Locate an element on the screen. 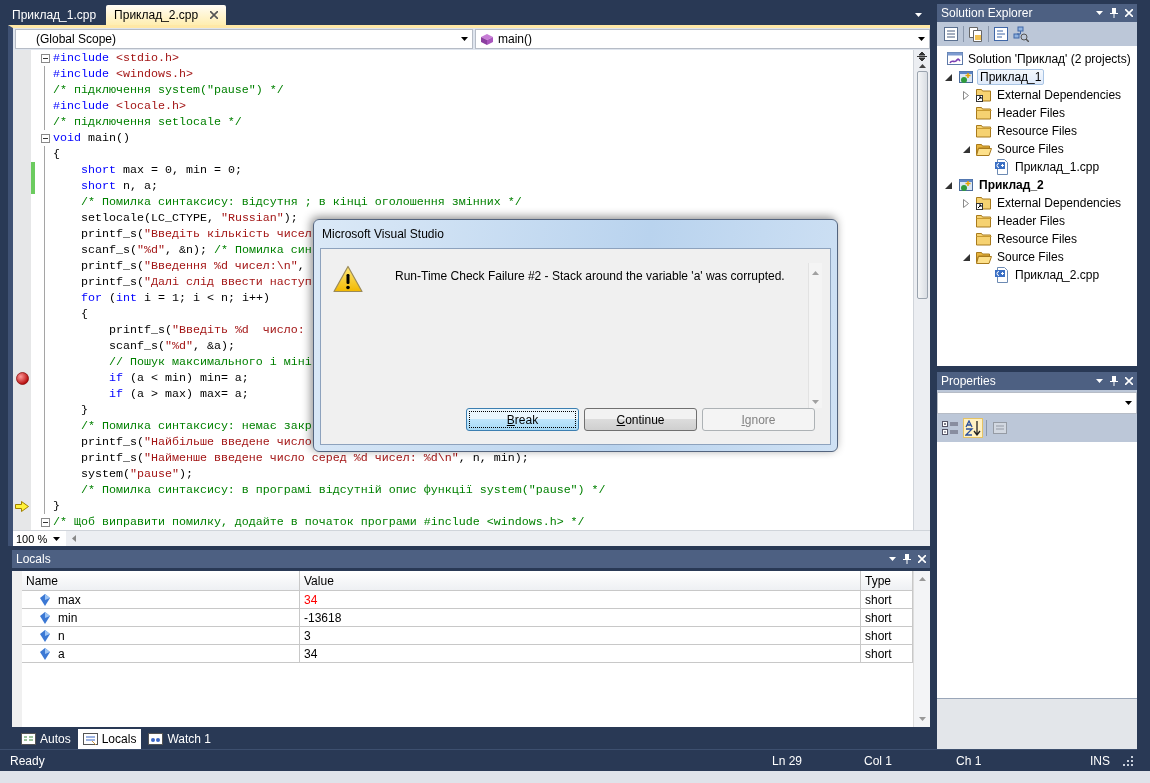  tree-item: Приклад_2 is located at coordinates (1011, 185).